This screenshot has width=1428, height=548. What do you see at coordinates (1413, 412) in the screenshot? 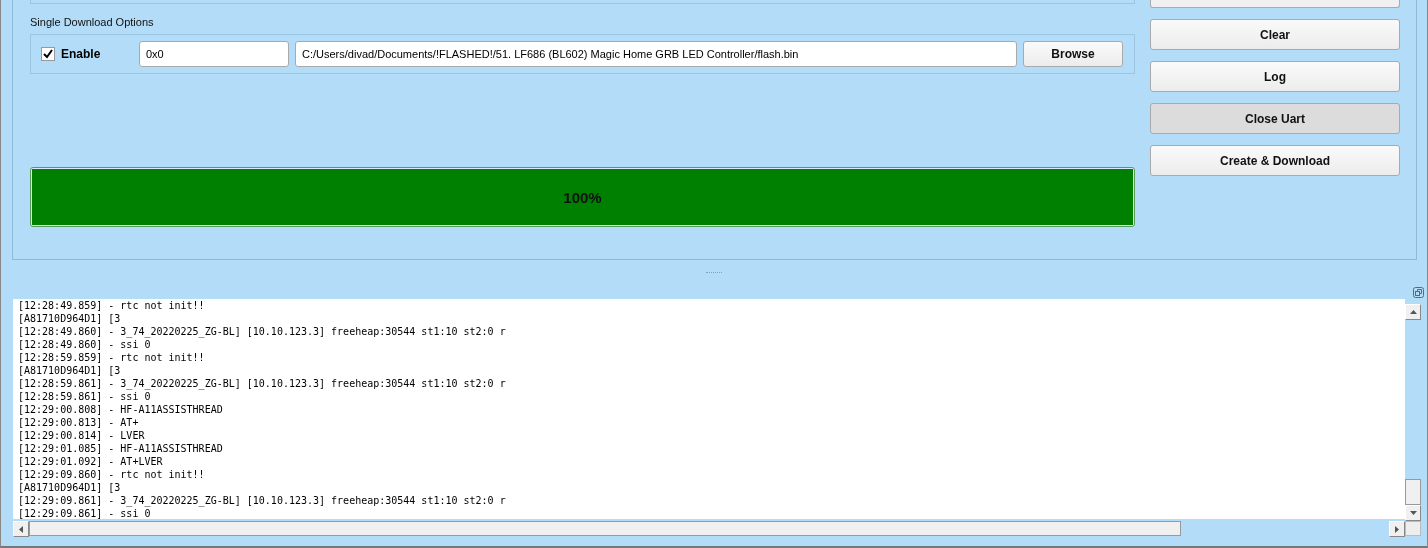
I see `vertical-scrollbar` at bounding box center [1413, 412].